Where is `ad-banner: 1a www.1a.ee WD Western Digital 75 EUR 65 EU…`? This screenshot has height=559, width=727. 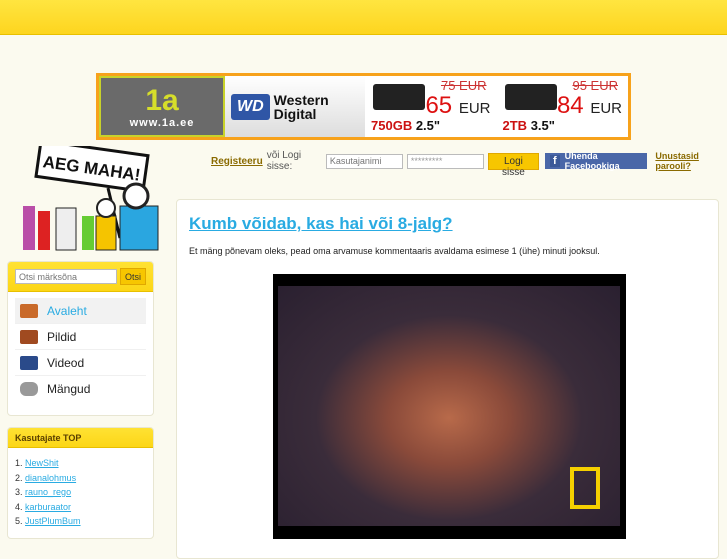 ad-banner: 1a www.1a.ee WD Western Digital 75 EUR 65 EU… is located at coordinates (363, 106).